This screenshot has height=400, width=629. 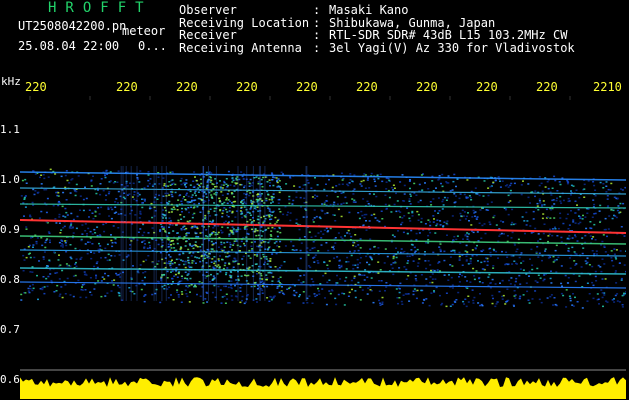 What do you see at coordinates (377, 10) in the screenshot?
I see `info-row-observer: Observer : Masaki Kano` at bounding box center [377, 10].